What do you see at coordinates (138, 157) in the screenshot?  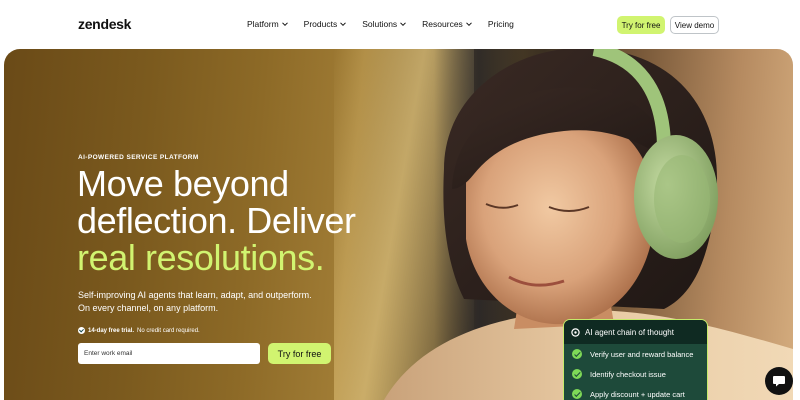 I see `hero-eyebrow: AI-POWERED SERVICE PLATFORM` at bounding box center [138, 157].